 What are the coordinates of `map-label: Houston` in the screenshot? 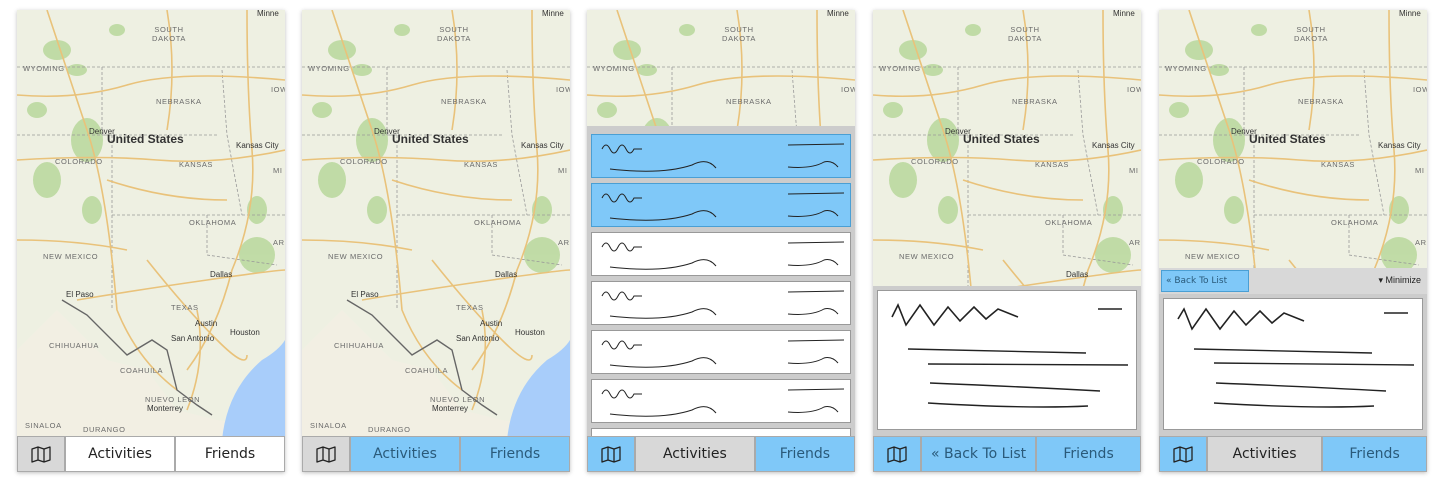 It's located at (530, 332).